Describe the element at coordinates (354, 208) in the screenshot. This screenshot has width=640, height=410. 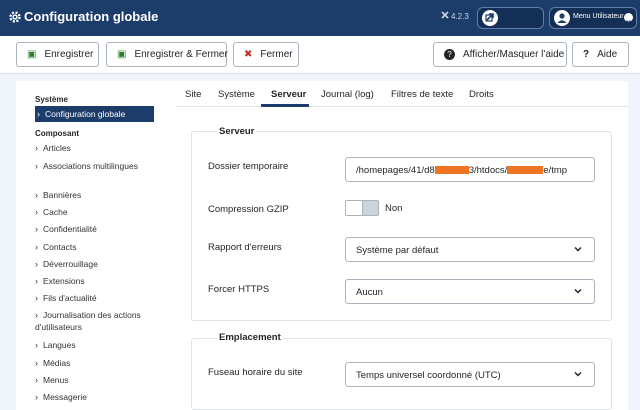
I see `toggle-knob` at that location.